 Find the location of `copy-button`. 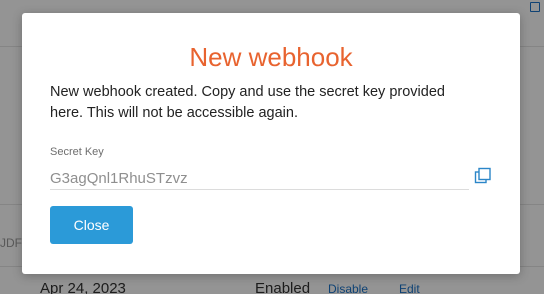

copy-button is located at coordinates (483, 176).